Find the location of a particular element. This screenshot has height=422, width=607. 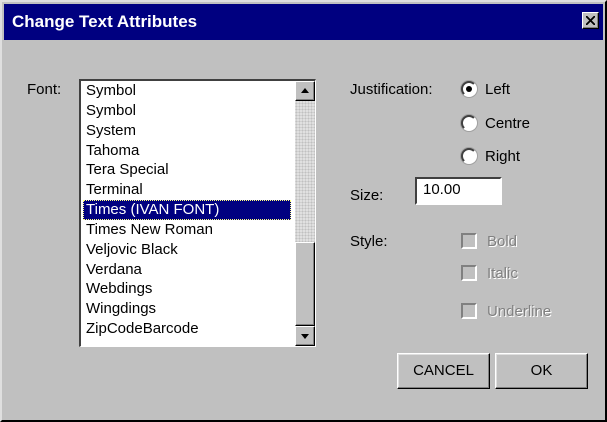

cancel-button: CANCEL is located at coordinates (443, 371).